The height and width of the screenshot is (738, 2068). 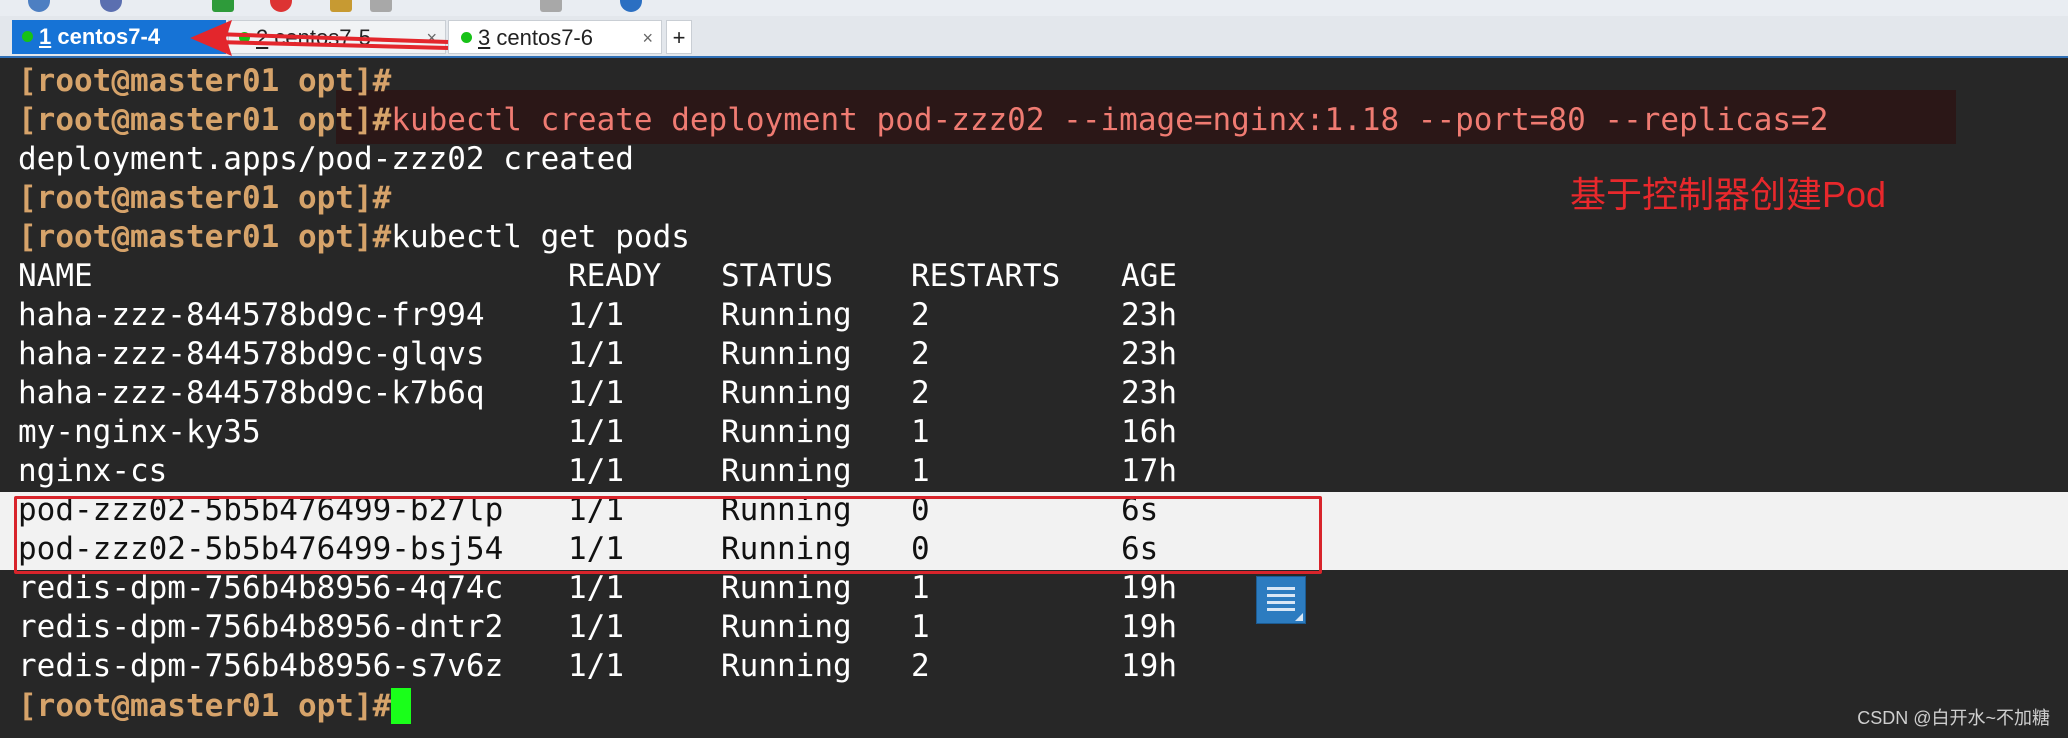 What do you see at coordinates (139, 432) in the screenshot?
I see `table-cell: my-nginx-ky35` at bounding box center [139, 432].